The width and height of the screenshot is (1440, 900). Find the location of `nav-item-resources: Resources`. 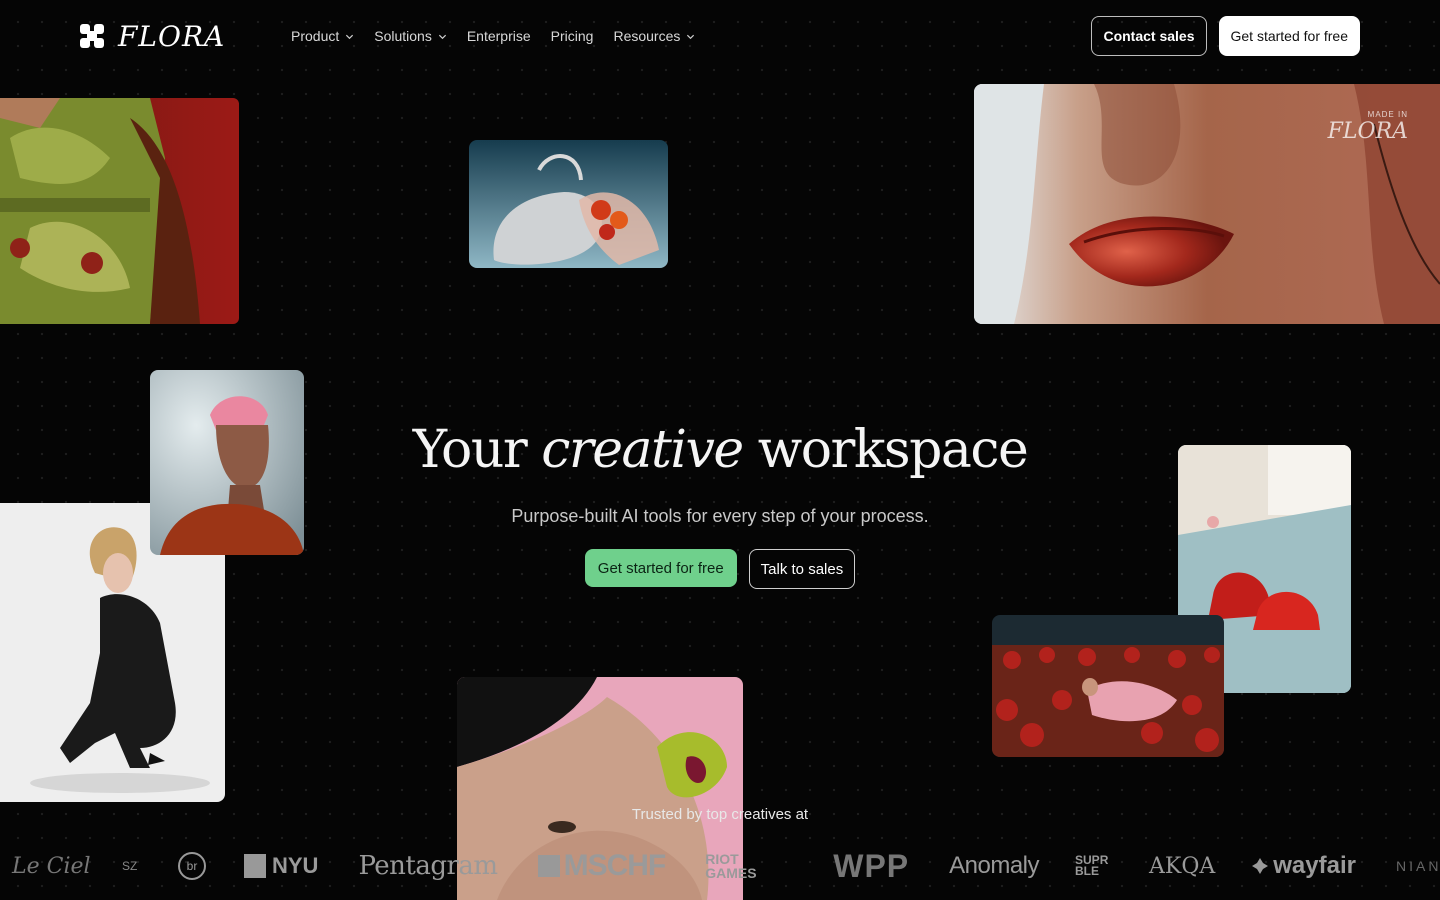

nav-item-resources: Resources is located at coordinates (654, 36).